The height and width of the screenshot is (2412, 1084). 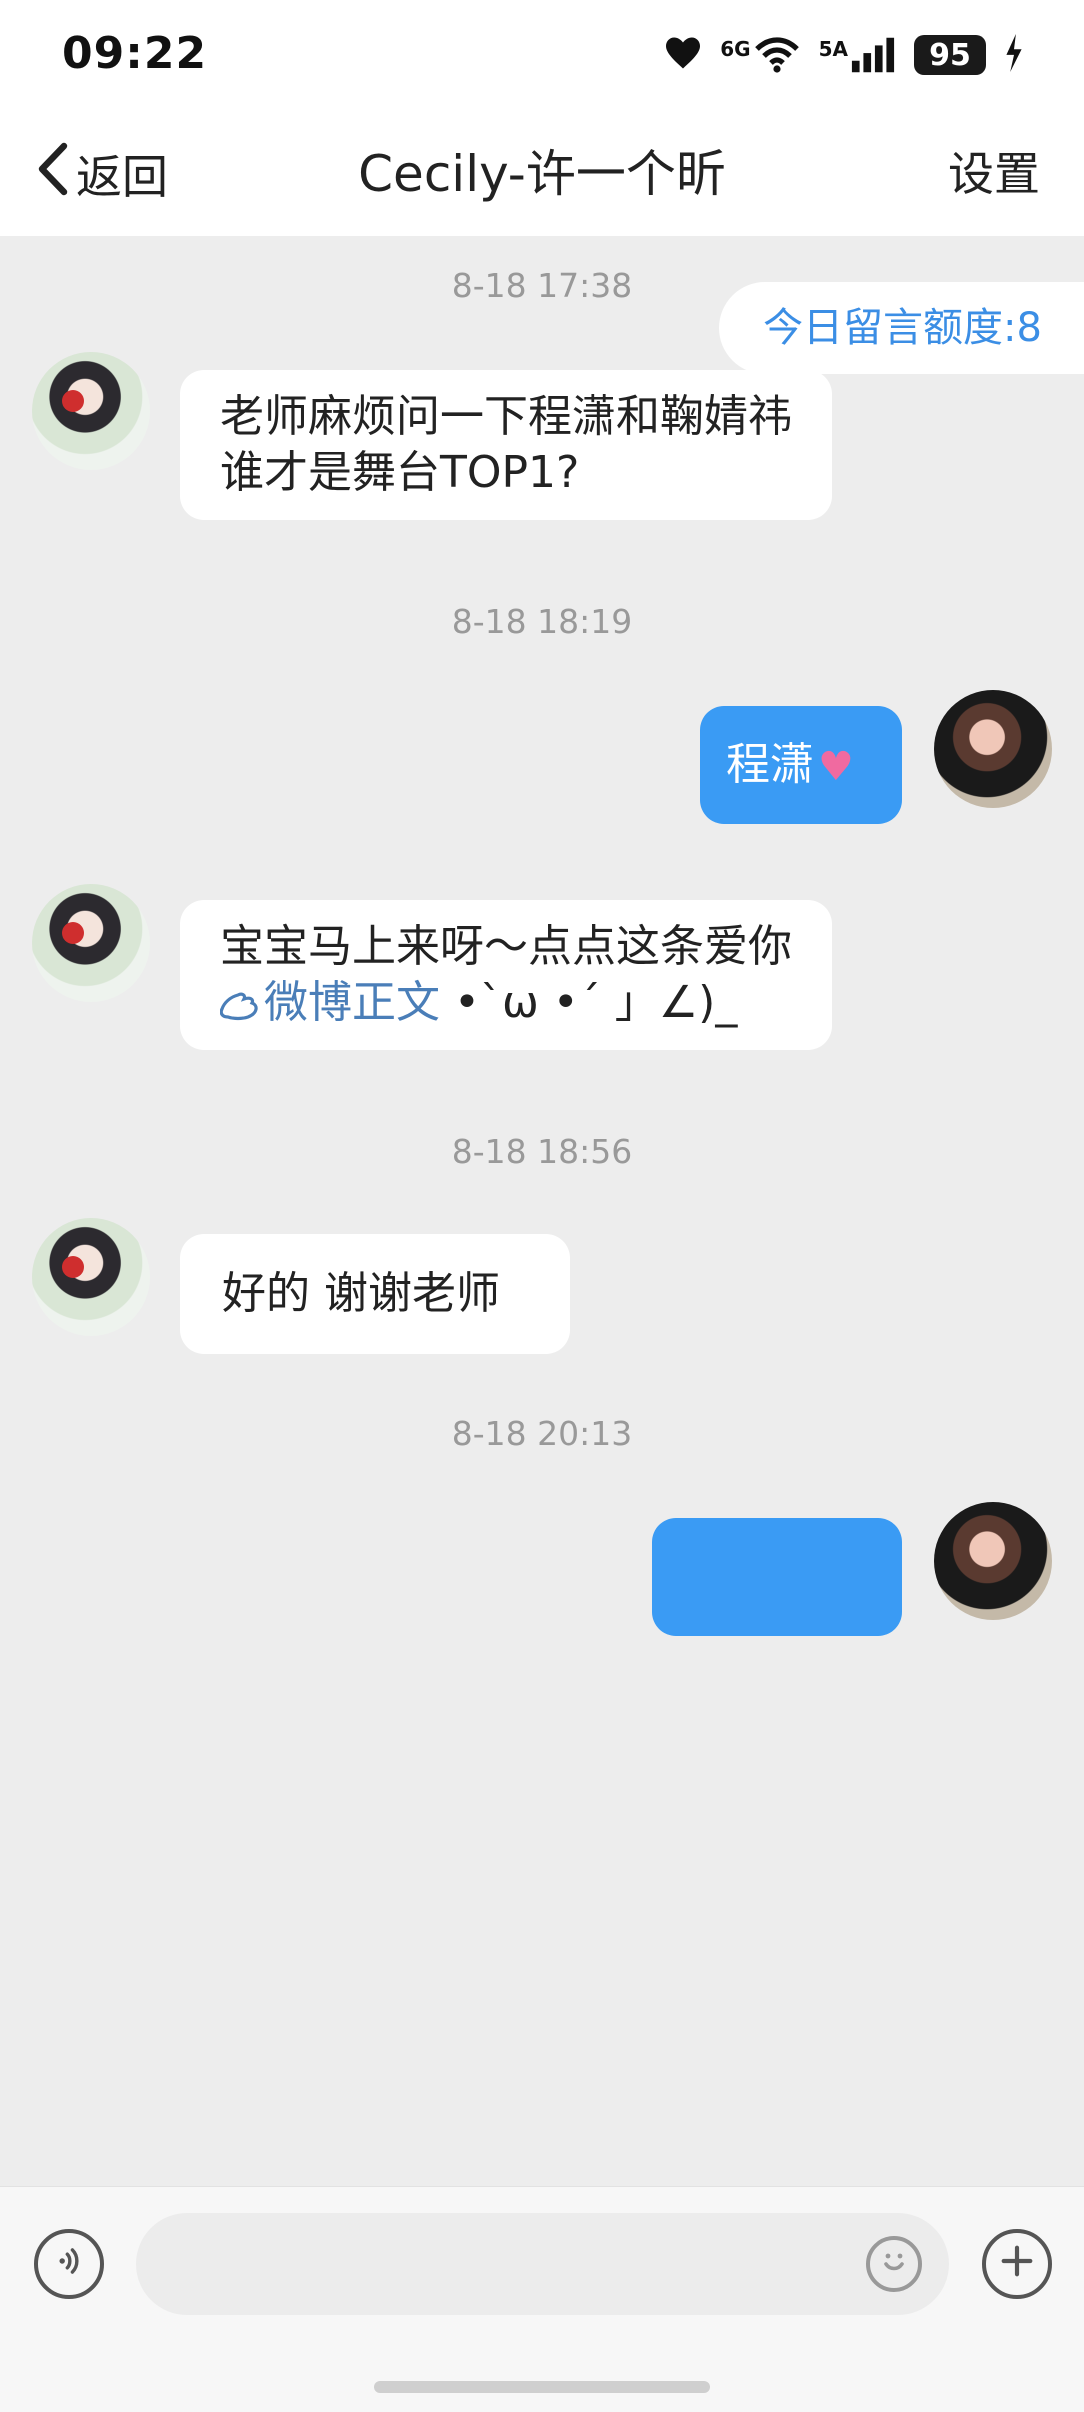 I want to click on voice-icon, so click(x=69, y=2264).